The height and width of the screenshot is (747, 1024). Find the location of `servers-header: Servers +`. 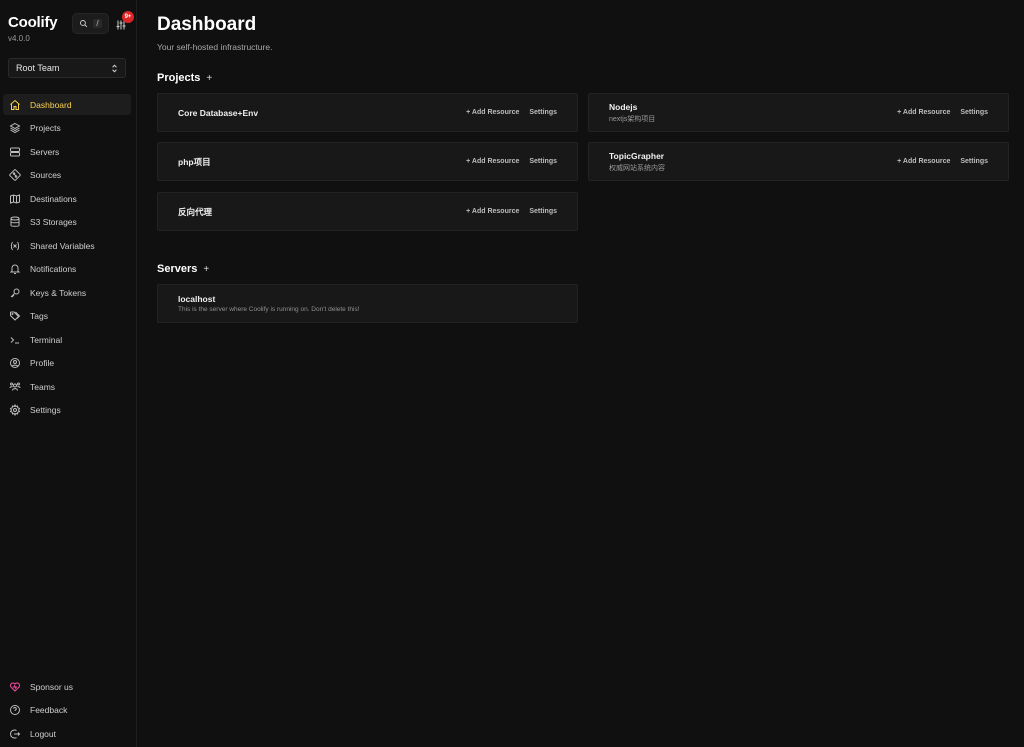

servers-header: Servers + is located at coordinates (183, 269).